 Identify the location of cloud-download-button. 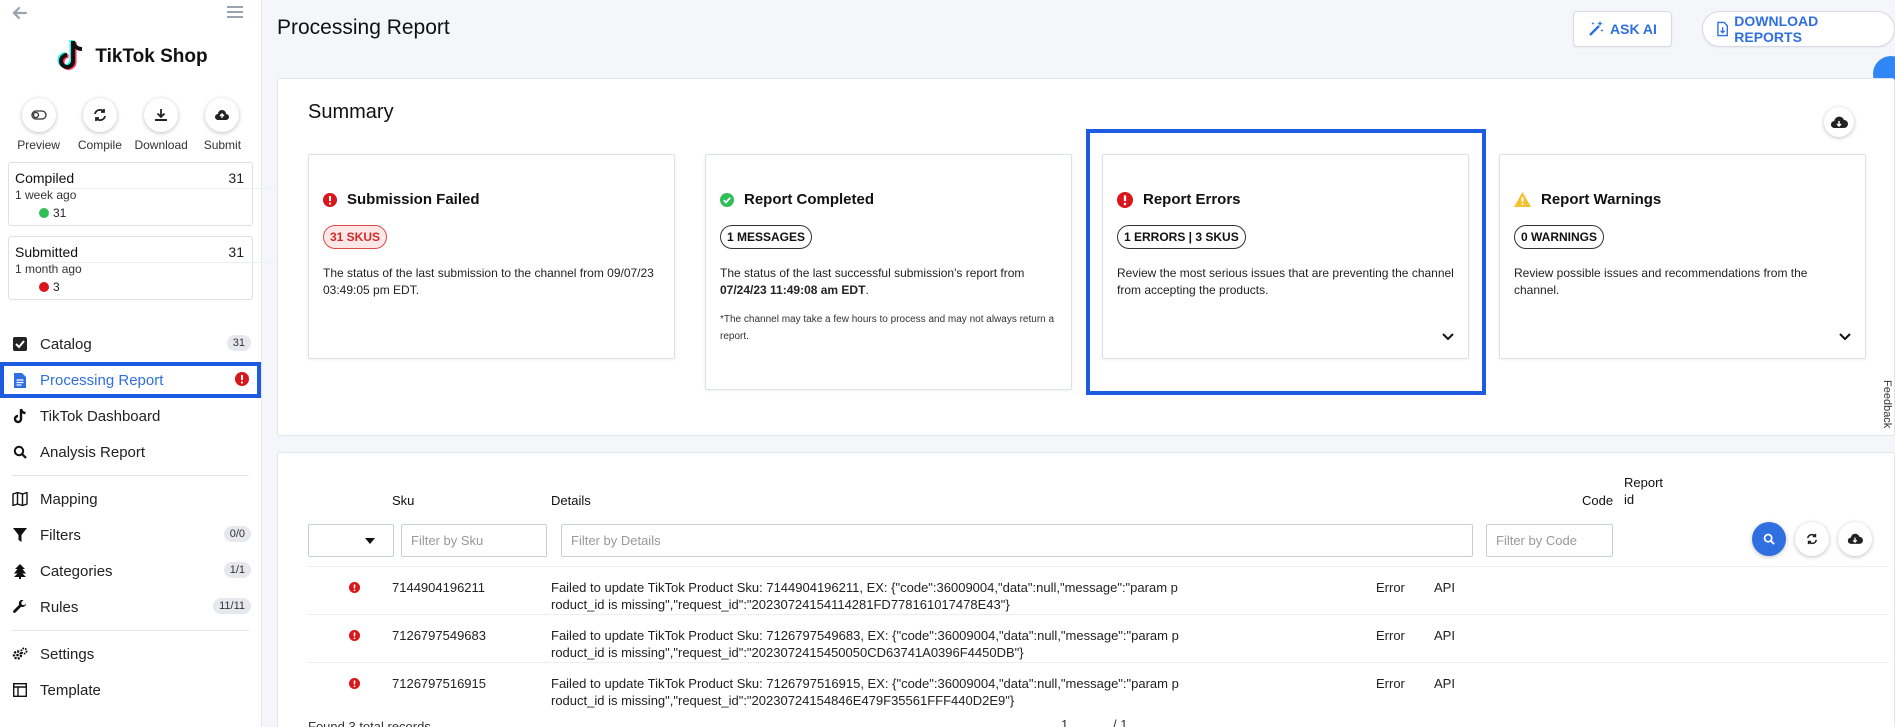
(1839, 122).